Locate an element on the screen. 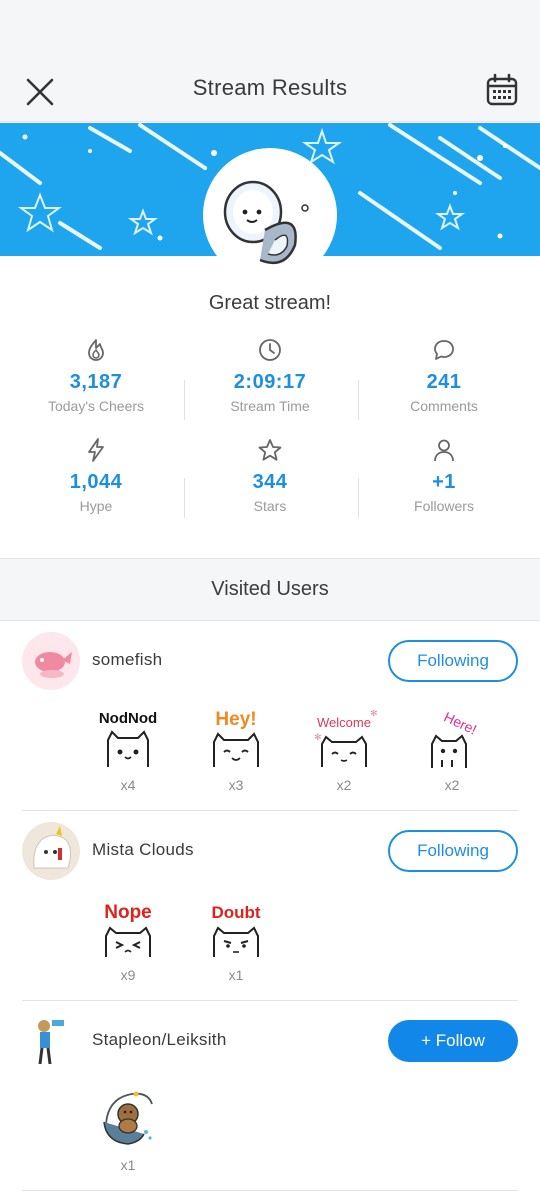  sticker-image: Nope is located at coordinates (128, 929).